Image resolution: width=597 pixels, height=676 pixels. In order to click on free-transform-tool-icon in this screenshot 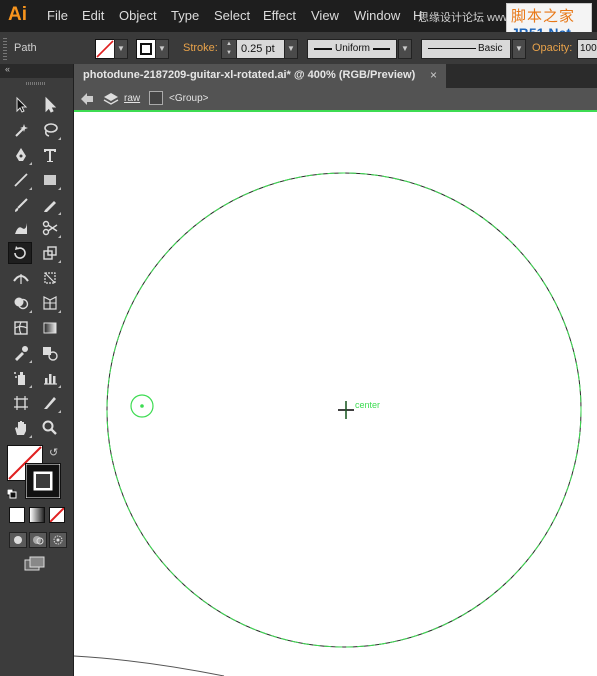, I will do `click(50, 278)`.